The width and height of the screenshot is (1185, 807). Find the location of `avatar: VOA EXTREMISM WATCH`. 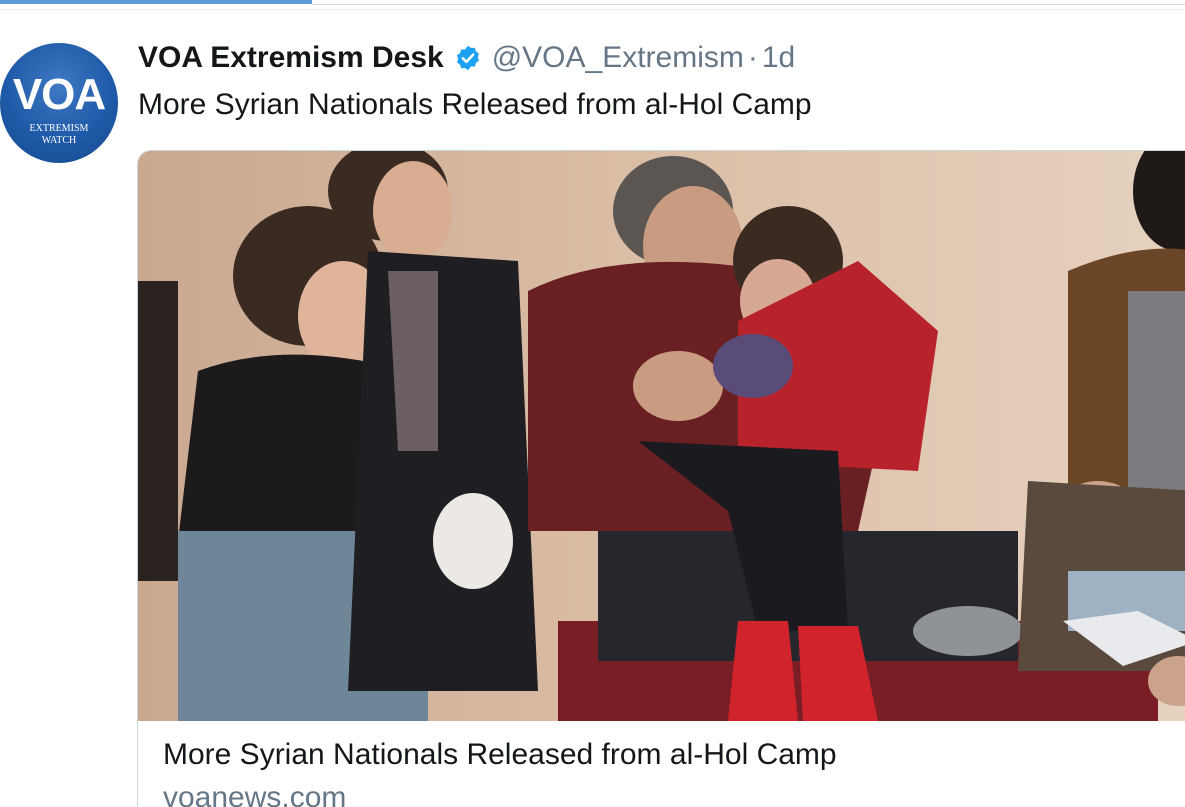

avatar: VOA EXTREMISM WATCH is located at coordinates (59, 103).